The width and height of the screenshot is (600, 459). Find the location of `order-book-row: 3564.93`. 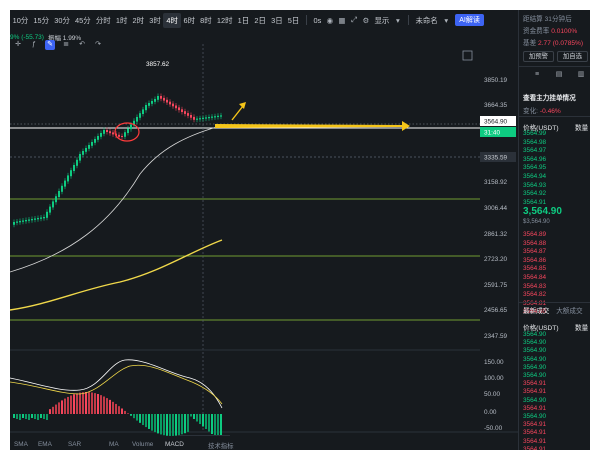

order-book-row: 3564.93 is located at coordinates (534, 185).